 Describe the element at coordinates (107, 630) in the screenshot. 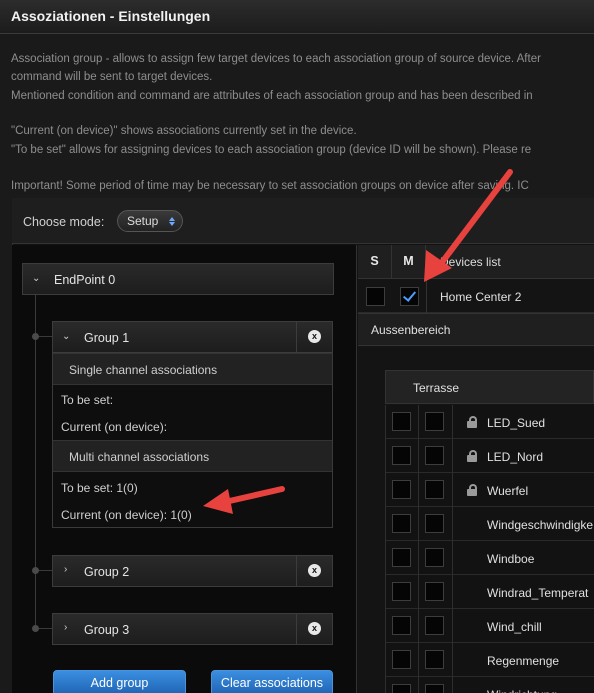

I see `group-label: Group 3` at that location.